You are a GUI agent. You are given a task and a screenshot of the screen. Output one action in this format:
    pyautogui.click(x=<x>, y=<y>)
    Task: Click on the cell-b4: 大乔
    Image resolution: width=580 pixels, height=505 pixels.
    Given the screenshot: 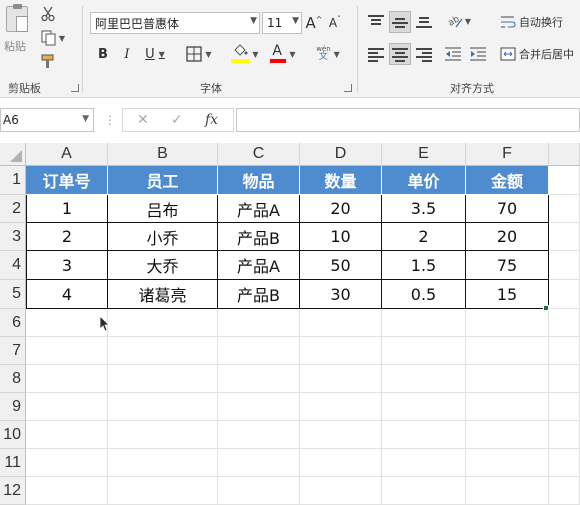 What is the action you would take?
    pyautogui.click(x=163, y=265)
    